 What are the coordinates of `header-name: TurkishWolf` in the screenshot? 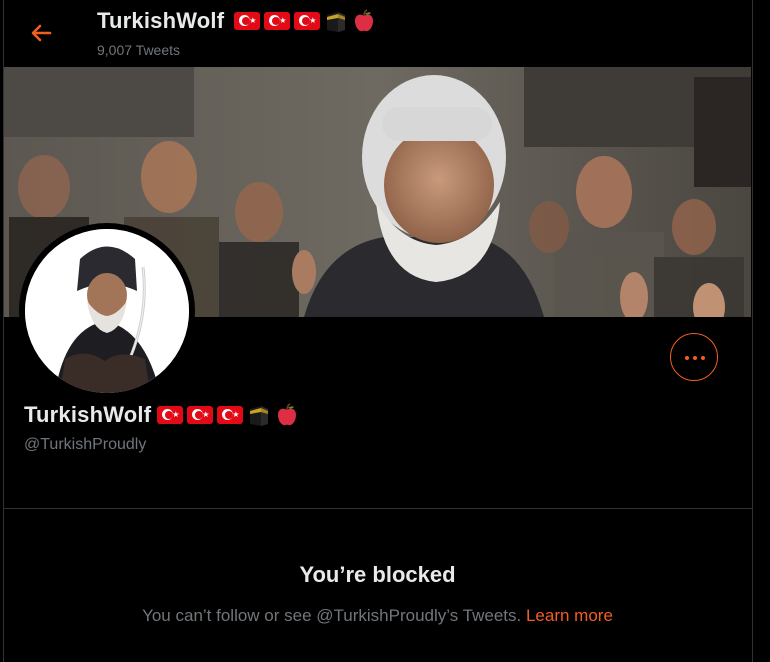 It's located at (161, 20).